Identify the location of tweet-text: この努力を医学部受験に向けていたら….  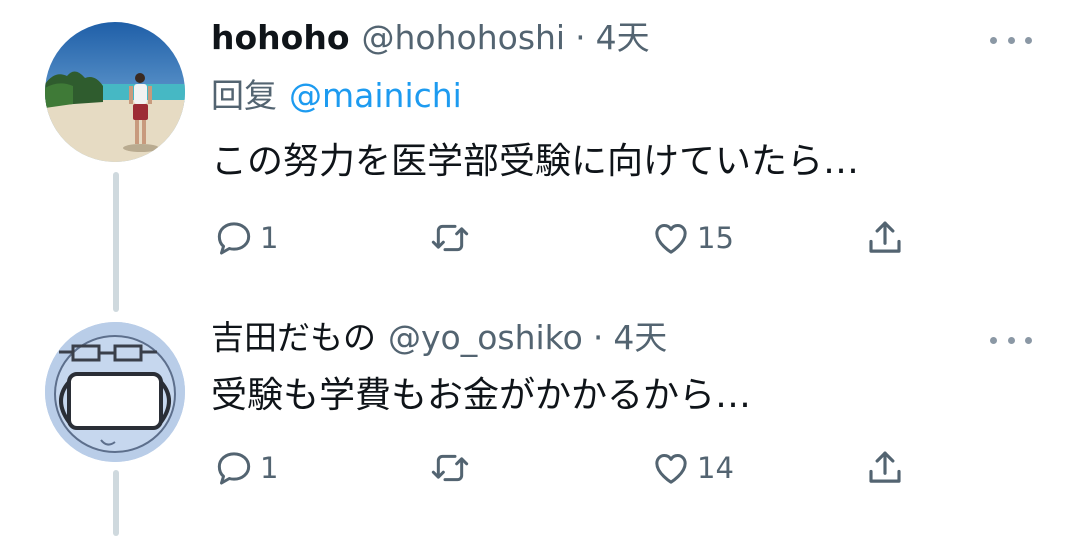
(535, 161).